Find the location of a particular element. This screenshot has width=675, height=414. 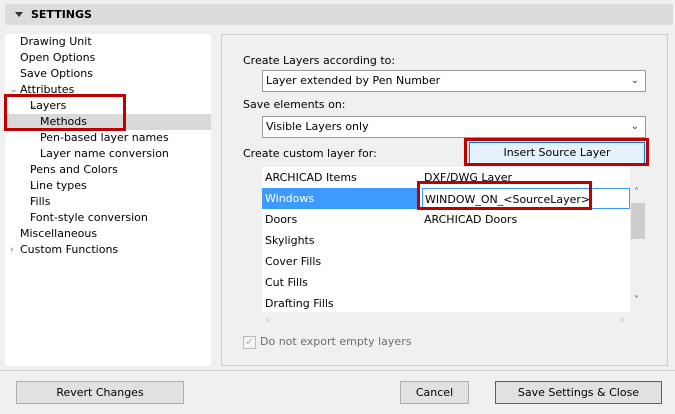

table-row: Cut Fills is located at coordinates (446, 282).